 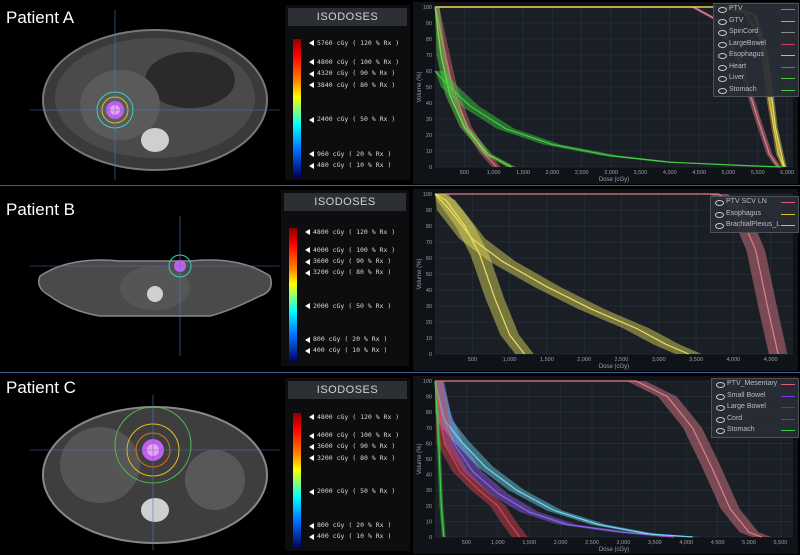 I want to click on legend-label: Cord, so click(x=735, y=418).